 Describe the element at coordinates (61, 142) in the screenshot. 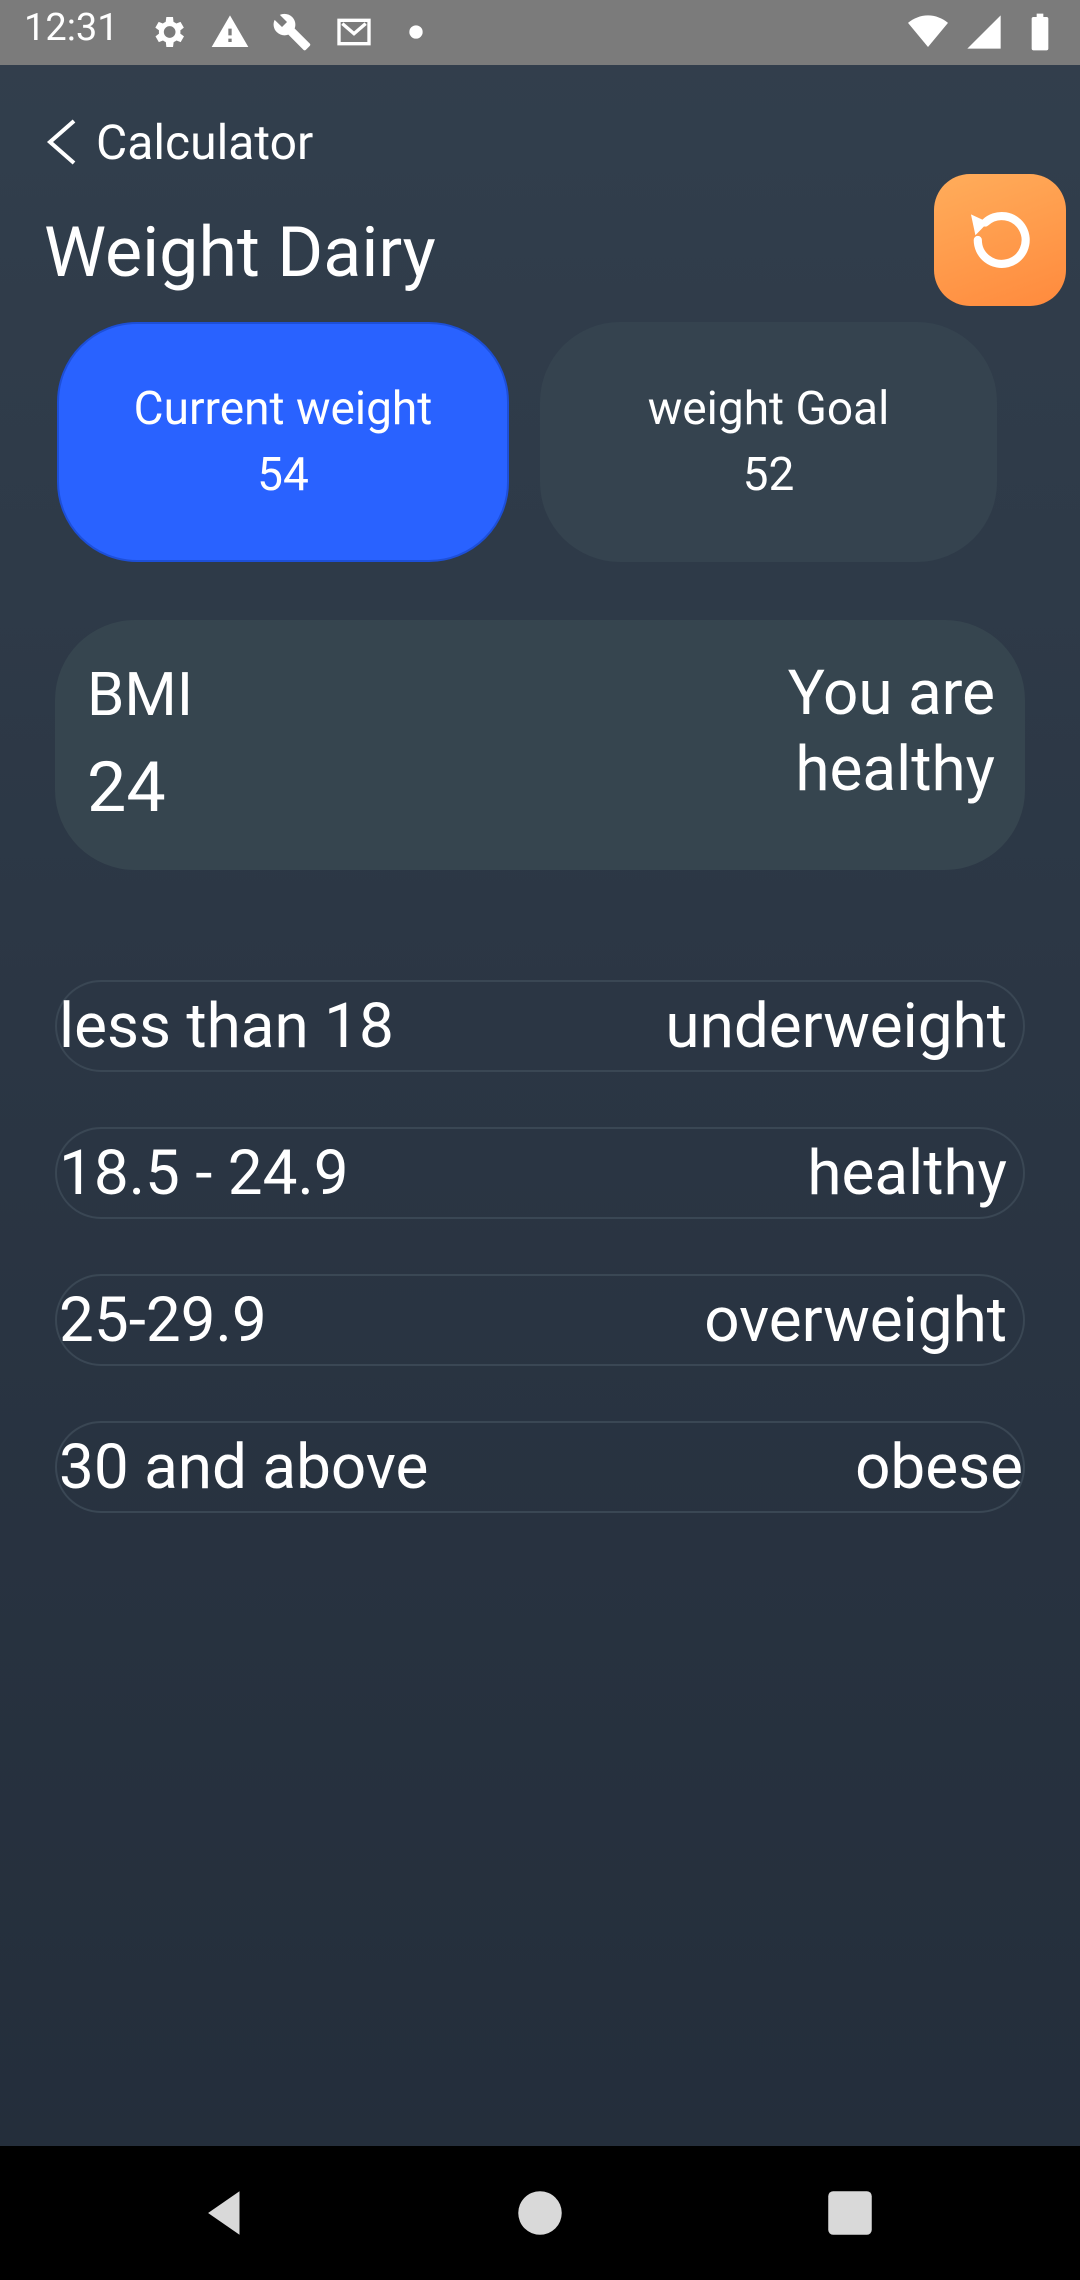

I see `chevron-left-icon` at that location.